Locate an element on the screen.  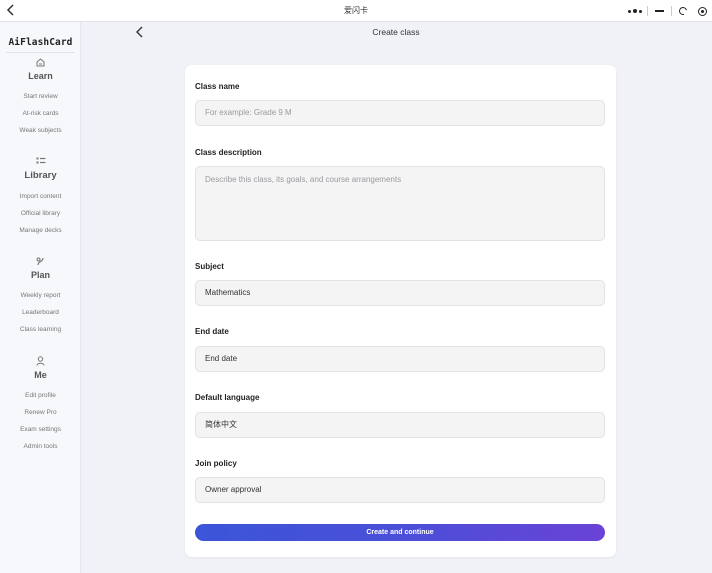
class-name-input: For example: Grade 9 M is located at coordinates (400, 113).